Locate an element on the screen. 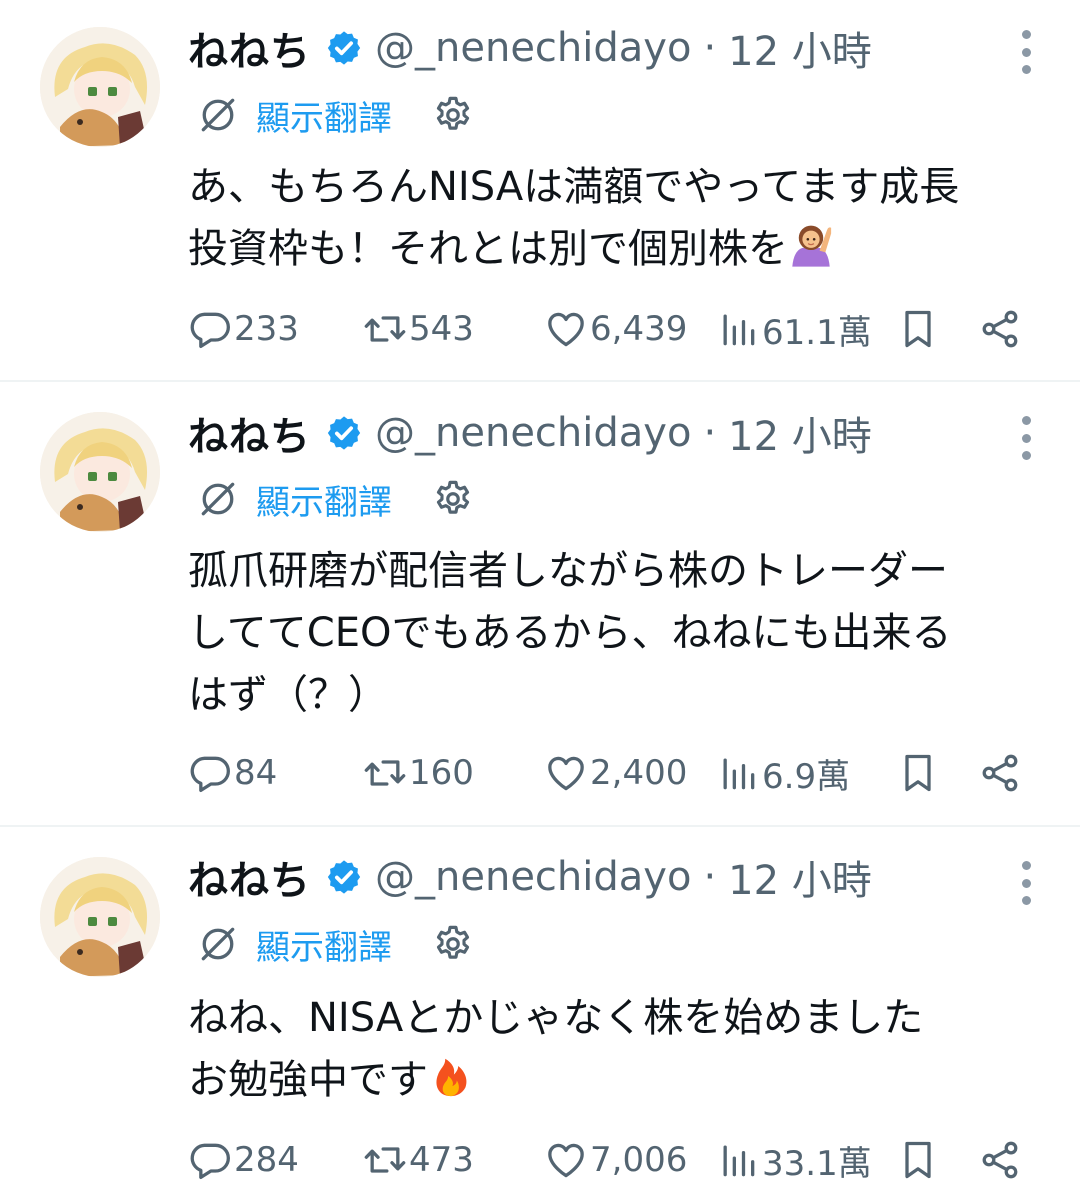  like-button: 6,439 is located at coordinates (615, 329).